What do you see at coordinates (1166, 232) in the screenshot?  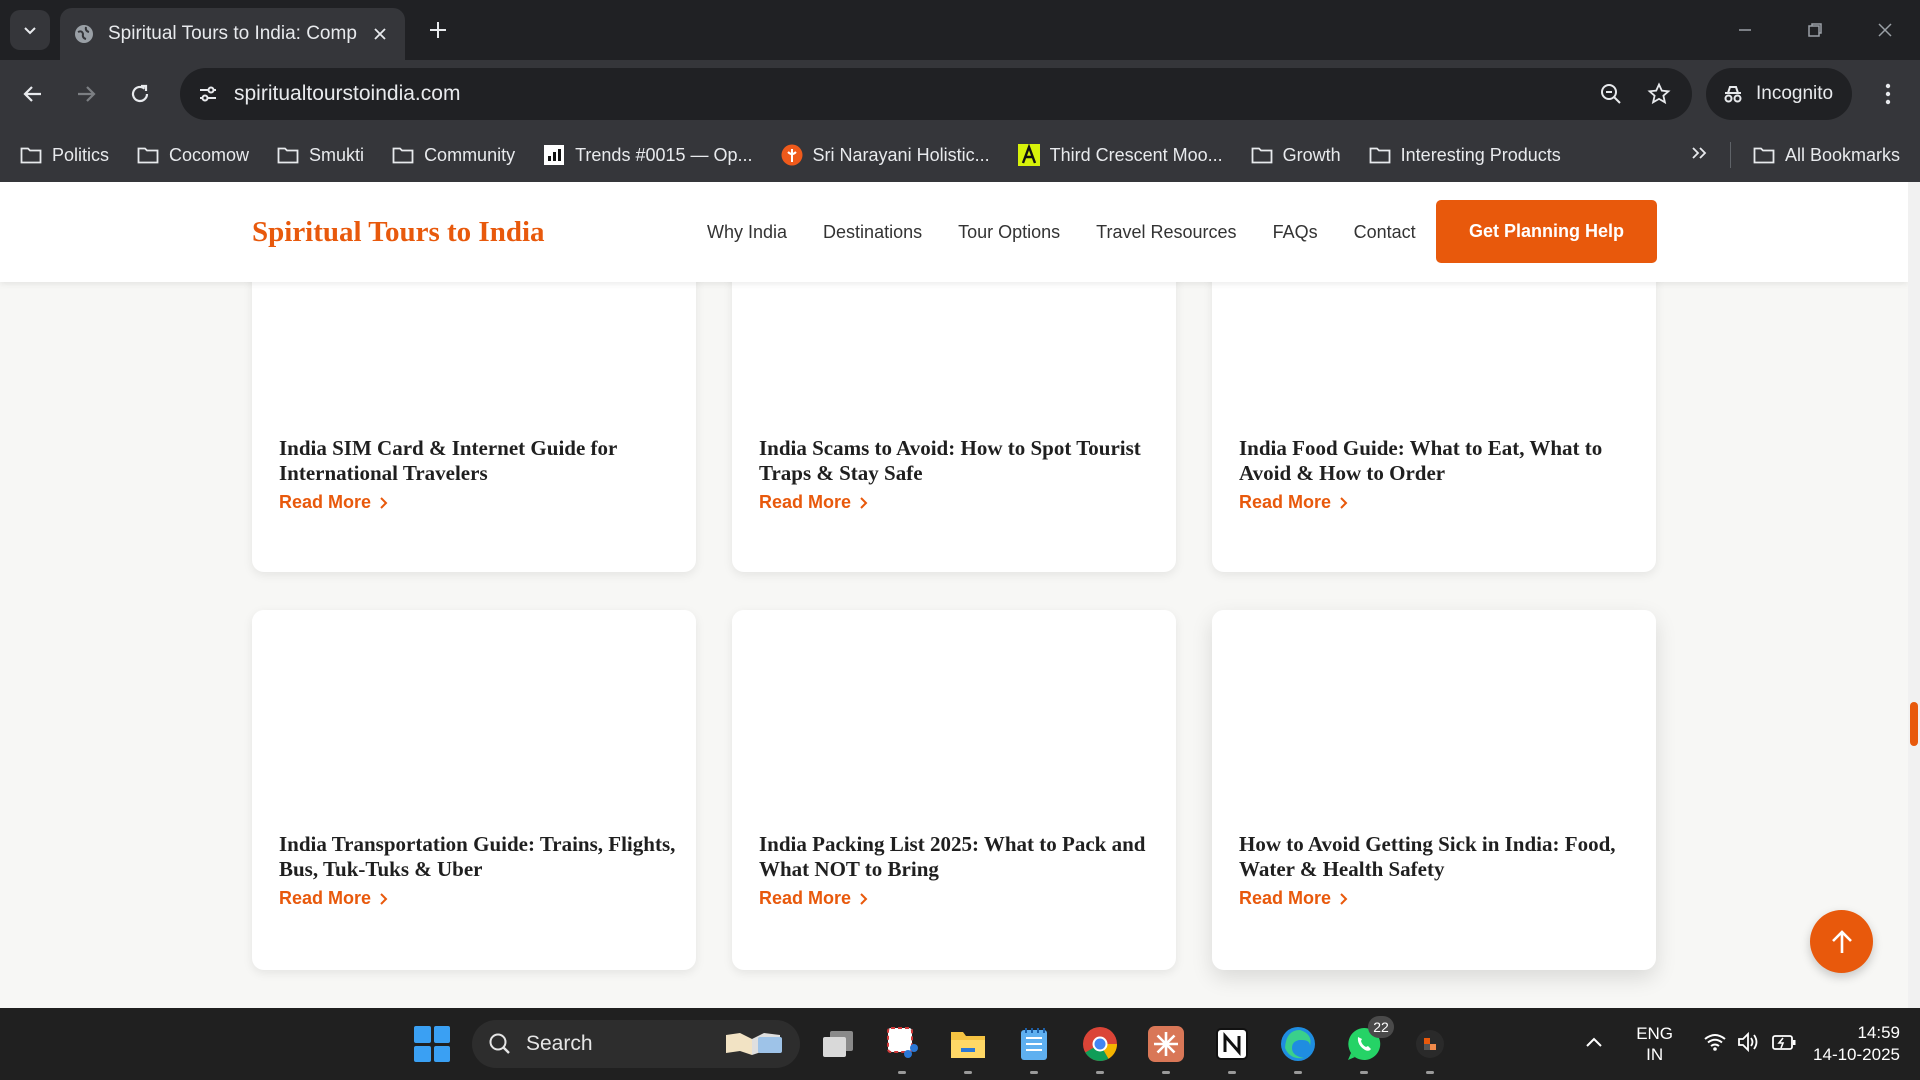 I see `nav-travel-resources: Travel Resources` at bounding box center [1166, 232].